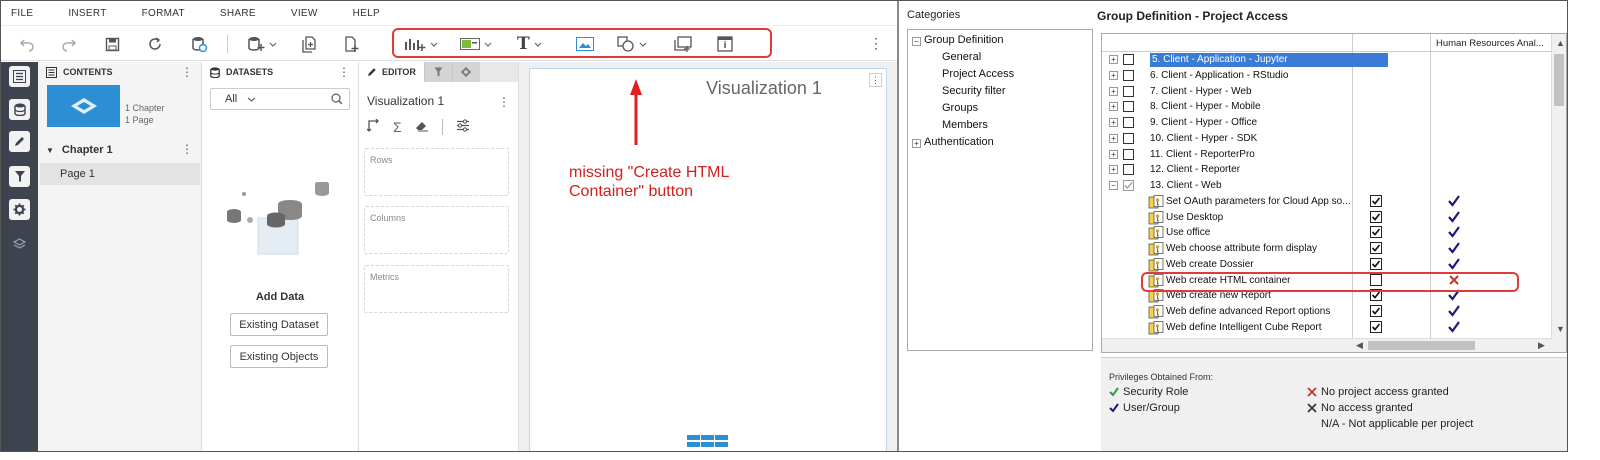 The image size is (1600, 460). I want to click on layers-icon, so click(19, 243).